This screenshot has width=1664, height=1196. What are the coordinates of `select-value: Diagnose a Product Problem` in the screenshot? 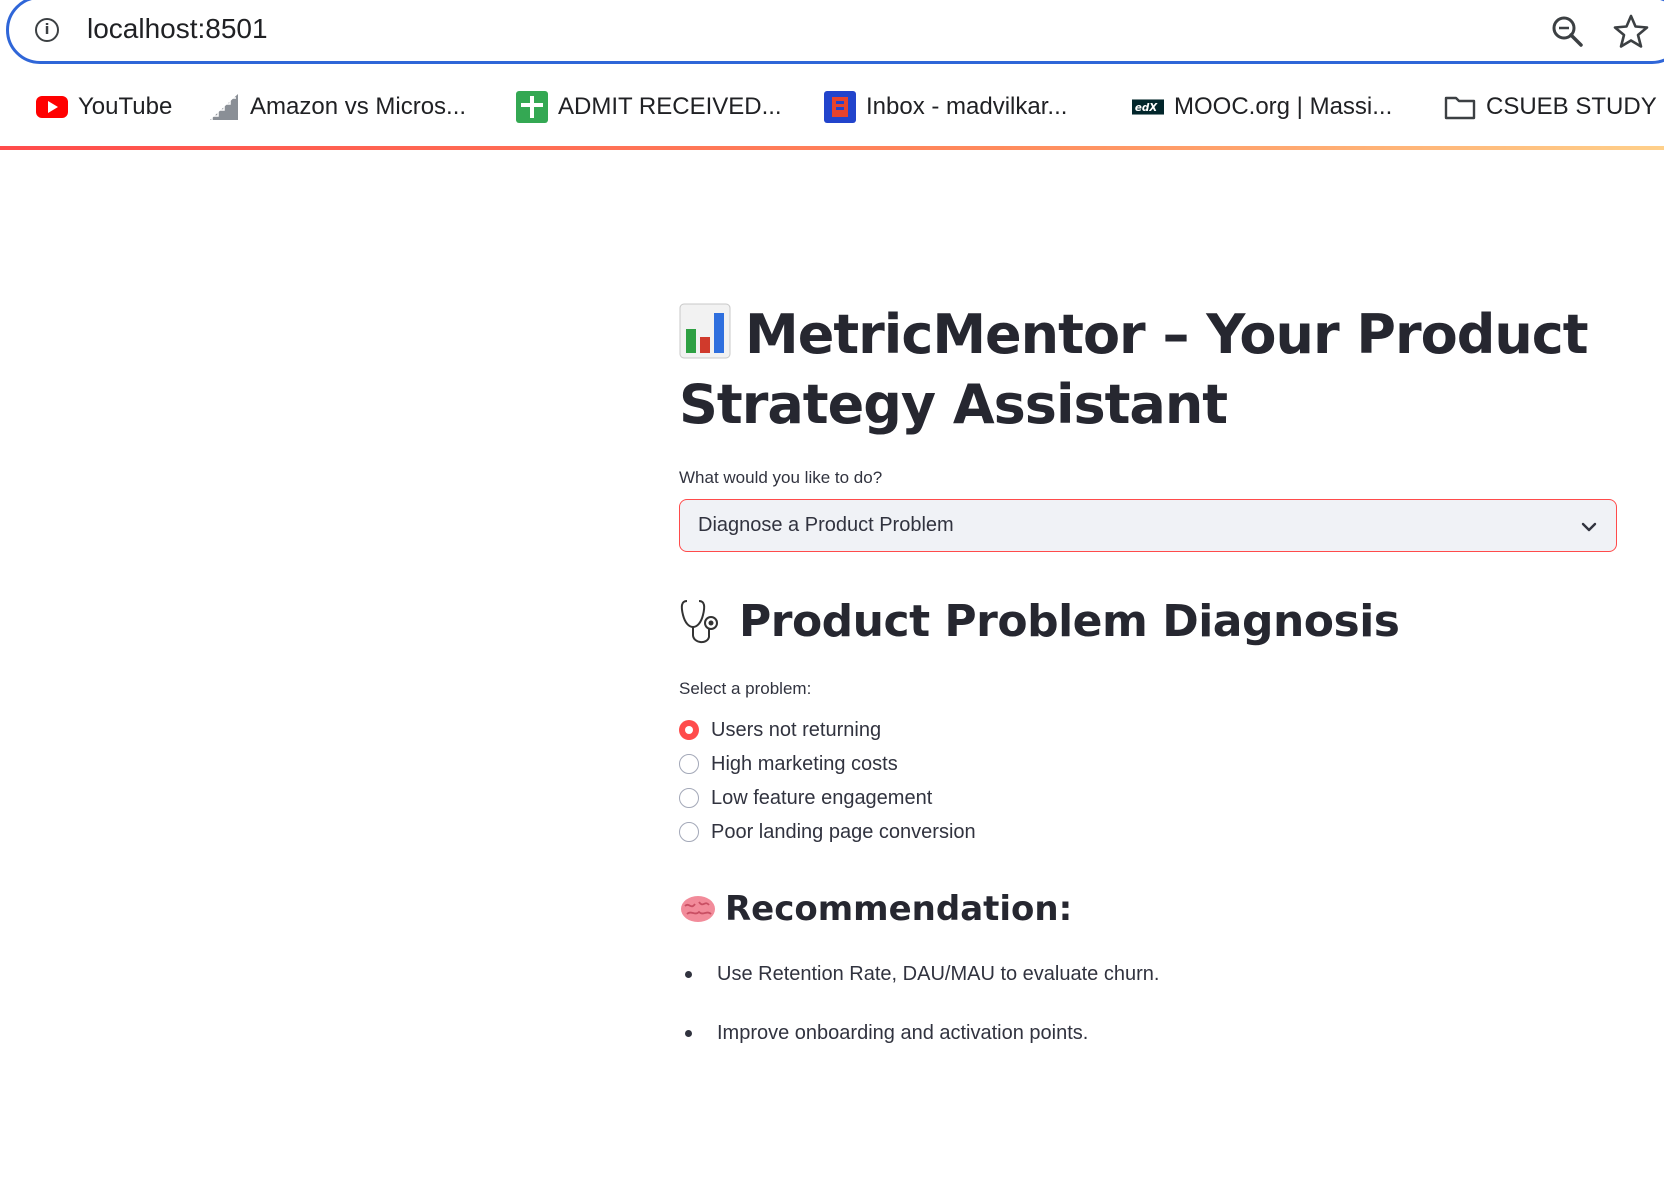 It's located at (826, 525).